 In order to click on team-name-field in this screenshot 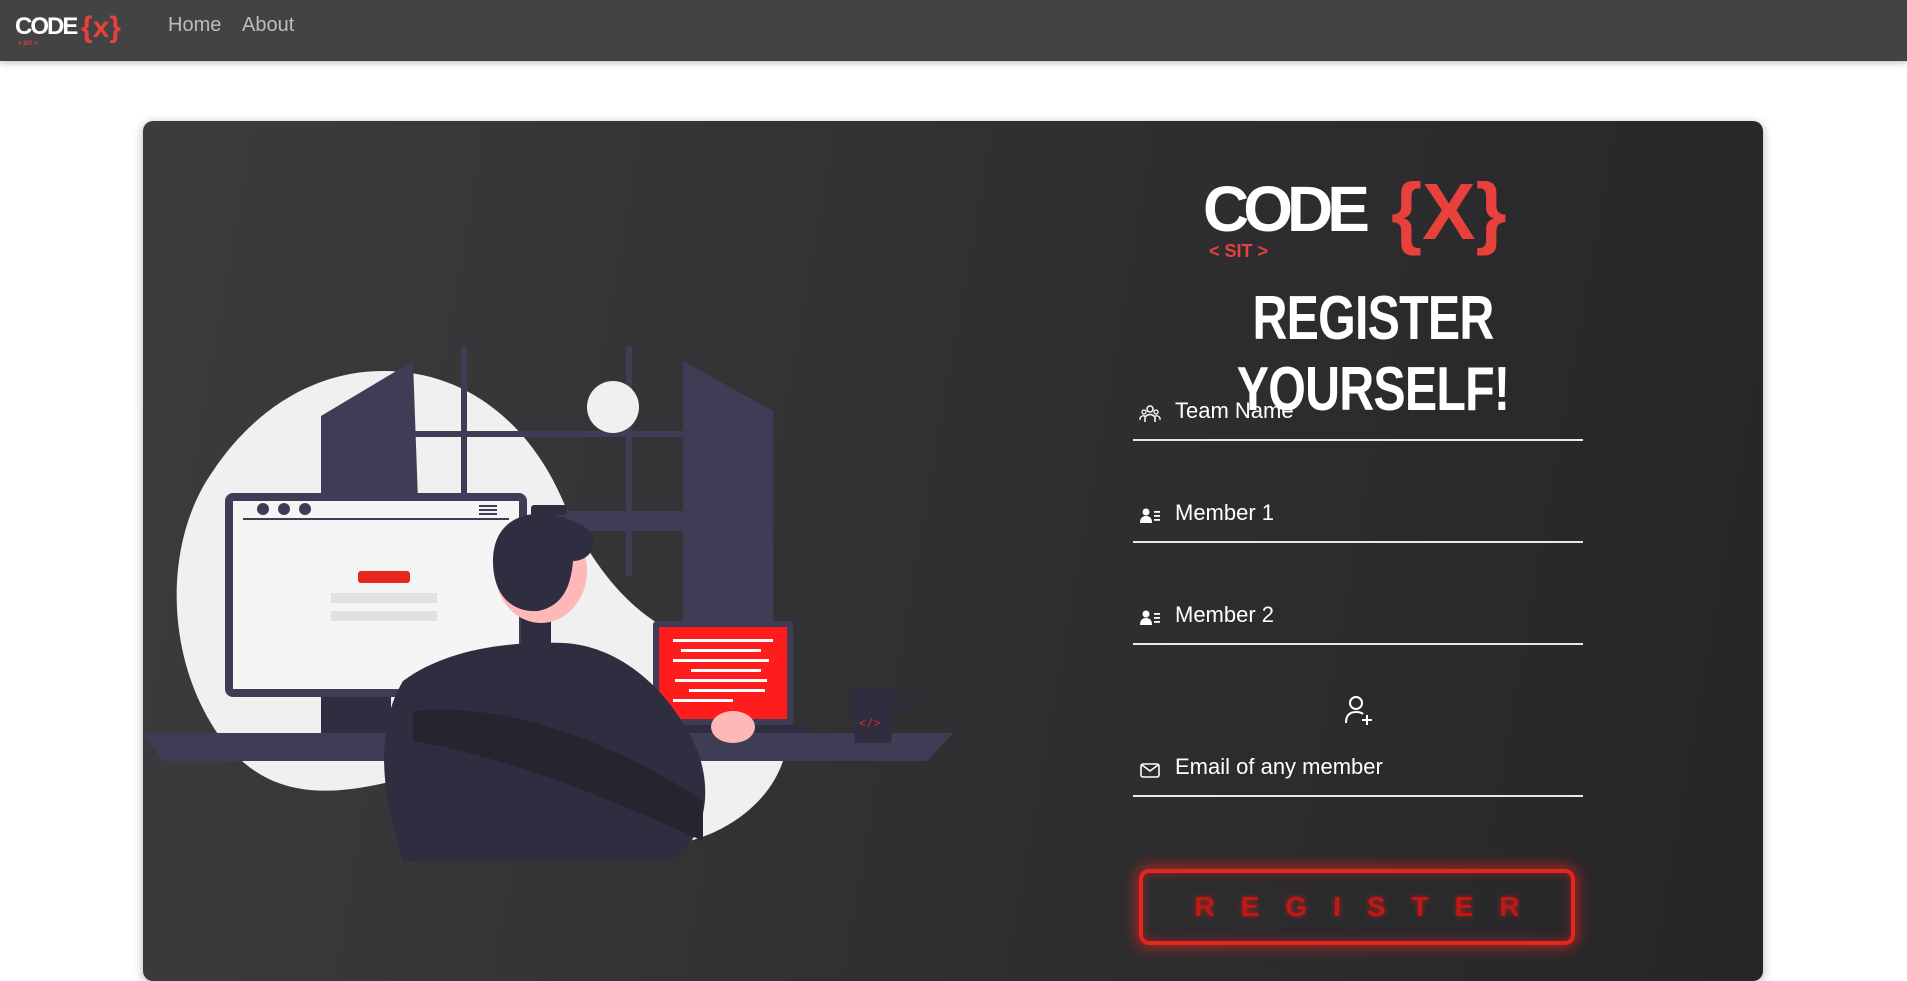, I will do `click(1358, 411)`.